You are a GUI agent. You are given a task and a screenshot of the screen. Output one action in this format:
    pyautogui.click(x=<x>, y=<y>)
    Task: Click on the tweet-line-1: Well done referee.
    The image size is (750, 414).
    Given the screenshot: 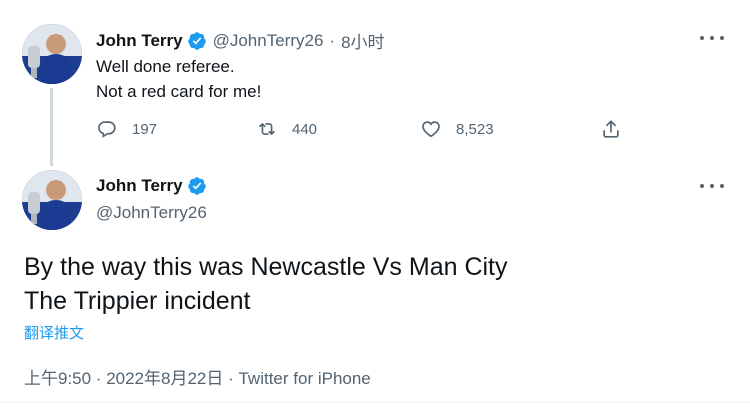 What is the action you would take?
    pyautogui.click(x=165, y=66)
    